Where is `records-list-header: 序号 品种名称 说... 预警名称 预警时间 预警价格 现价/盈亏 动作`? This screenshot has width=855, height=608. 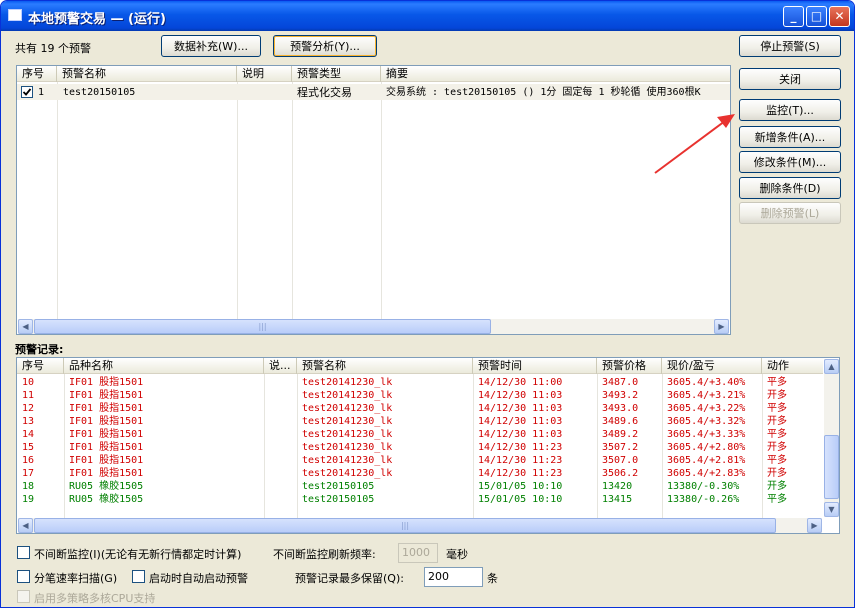 records-list-header: 序号 品种名称 说... 预警名称 预警时间 预警价格 现价/盈亏 动作 is located at coordinates (420, 366).